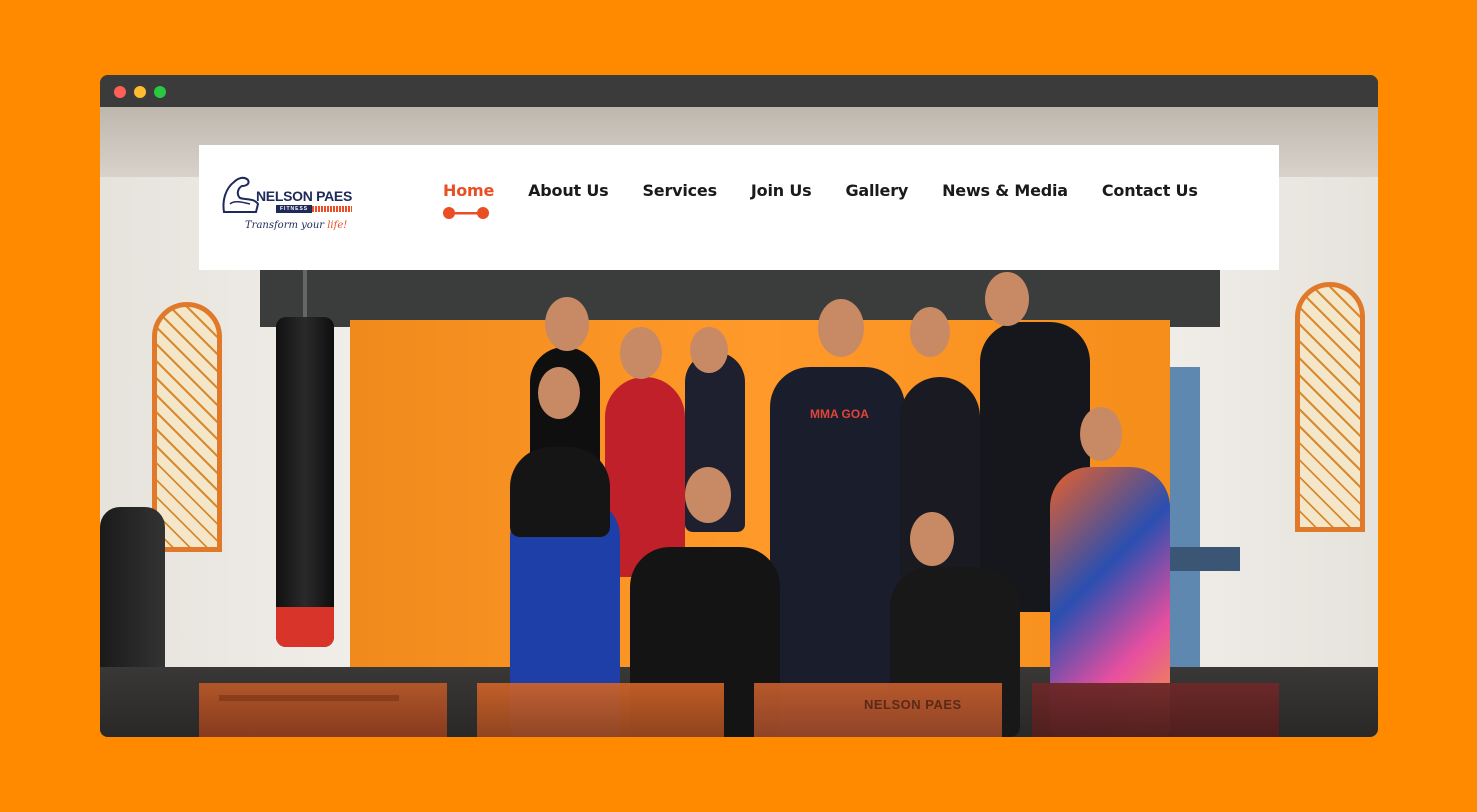 Image resolution: width=1477 pixels, height=812 pixels. I want to click on minimize-window-button, so click(140, 92).